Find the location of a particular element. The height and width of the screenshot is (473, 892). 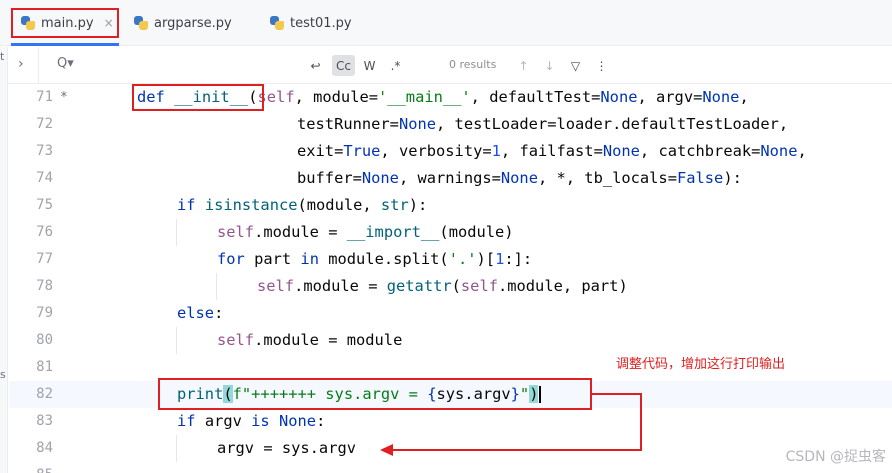

line-number: 78 is located at coordinates (44, 286).